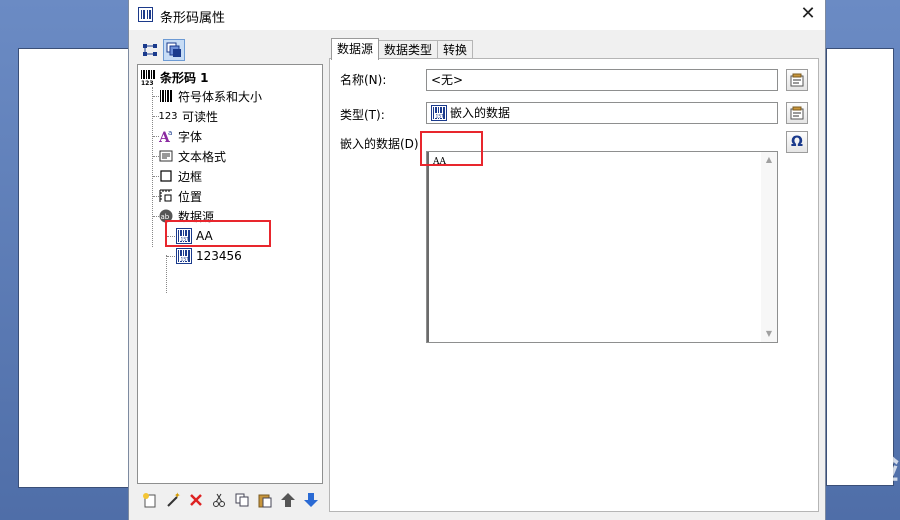  What do you see at coordinates (145, 14) in the screenshot?
I see `barcode-app-icon` at bounding box center [145, 14].